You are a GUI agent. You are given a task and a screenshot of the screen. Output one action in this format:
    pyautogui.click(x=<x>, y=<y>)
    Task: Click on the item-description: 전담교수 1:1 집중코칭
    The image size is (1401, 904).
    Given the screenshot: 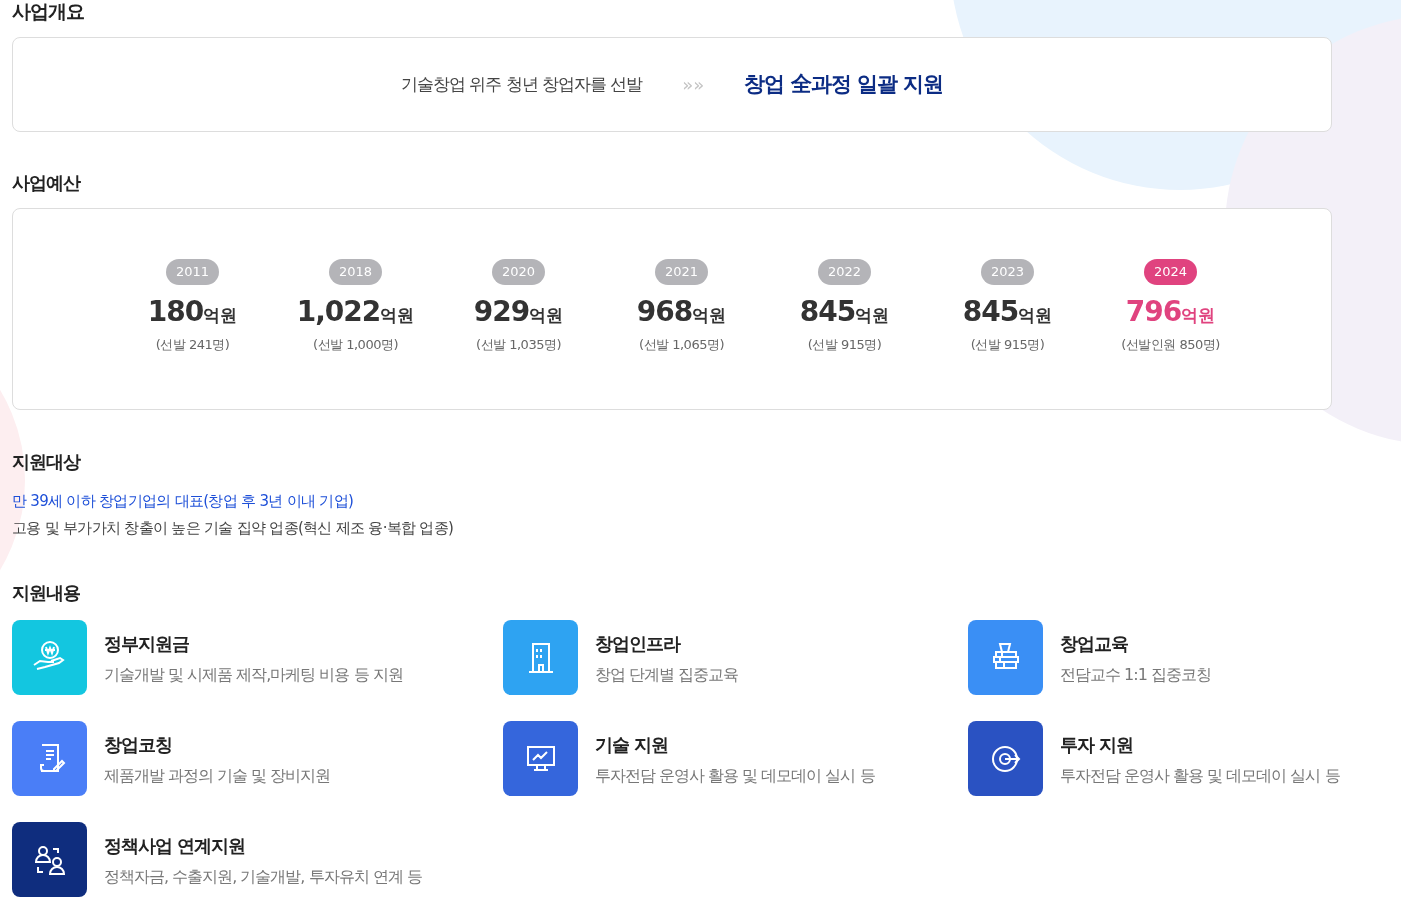 What is the action you would take?
    pyautogui.click(x=1135, y=675)
    